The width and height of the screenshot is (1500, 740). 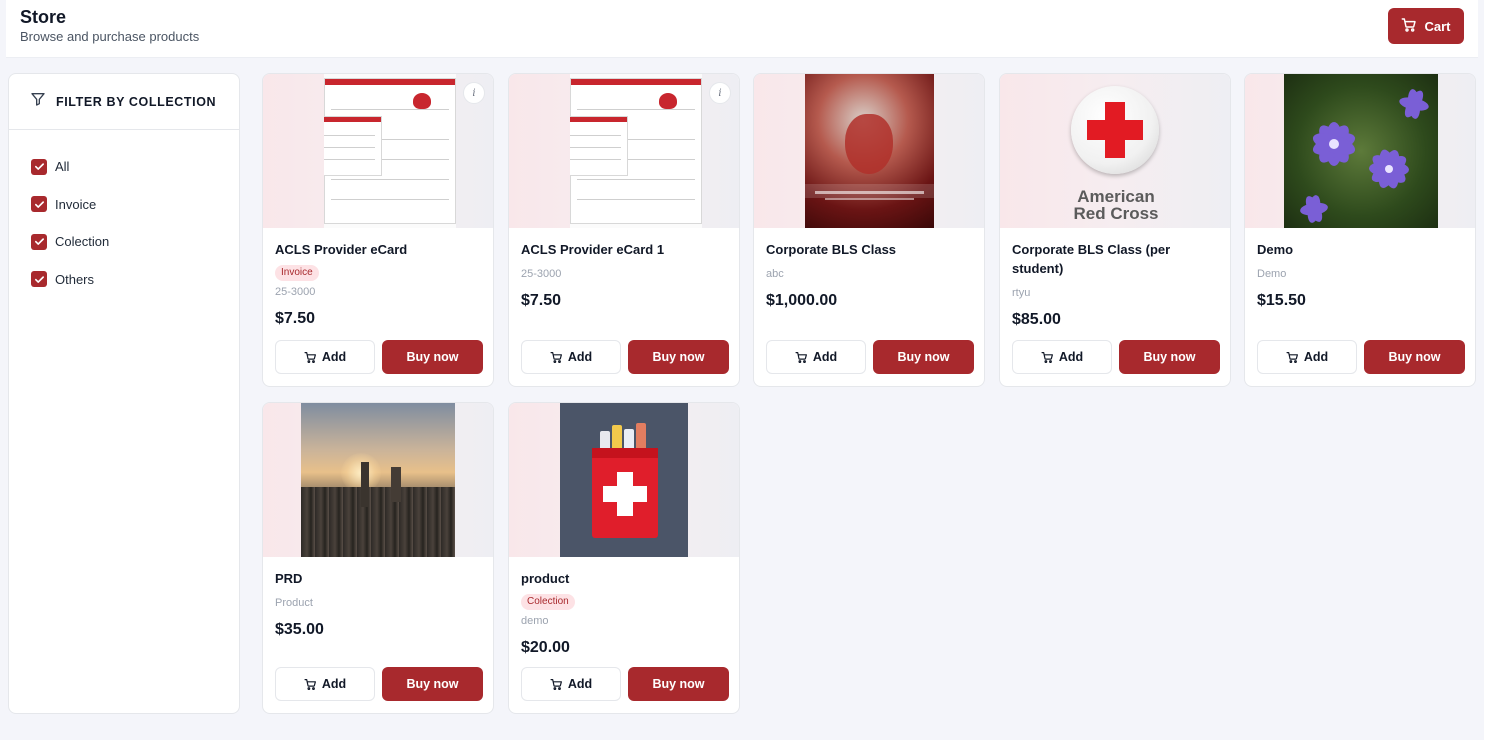 I want to click on filter-label: All, so click(x=62, y=167).